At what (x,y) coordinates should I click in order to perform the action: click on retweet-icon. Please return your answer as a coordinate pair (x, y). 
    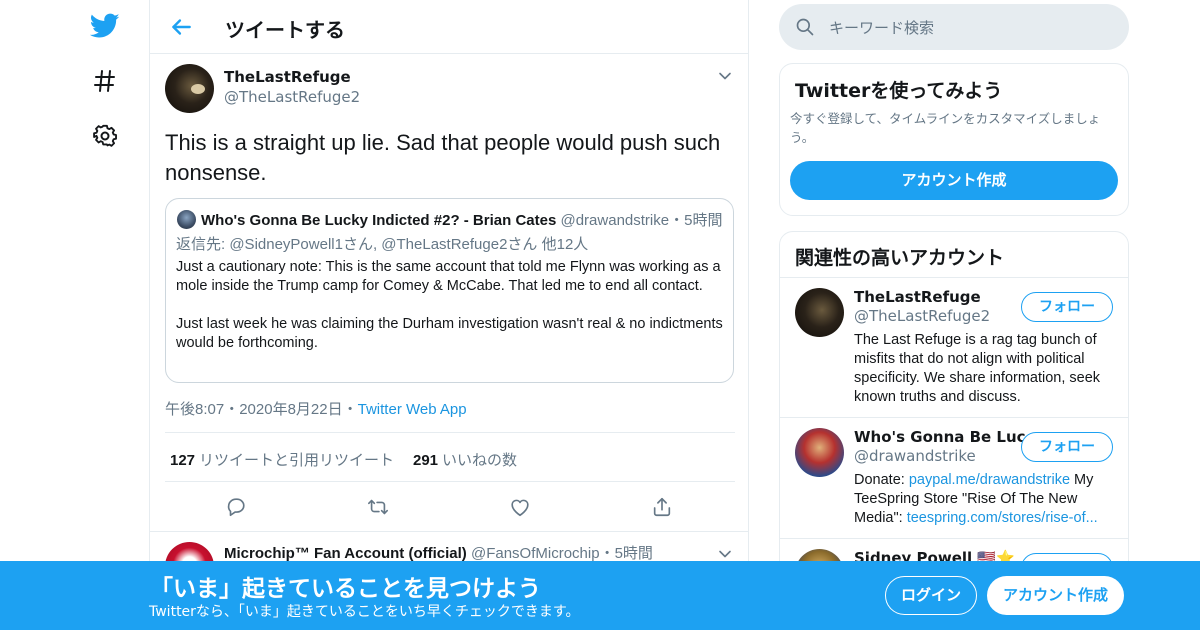
    Looking at the image, I should click on (378, 507).